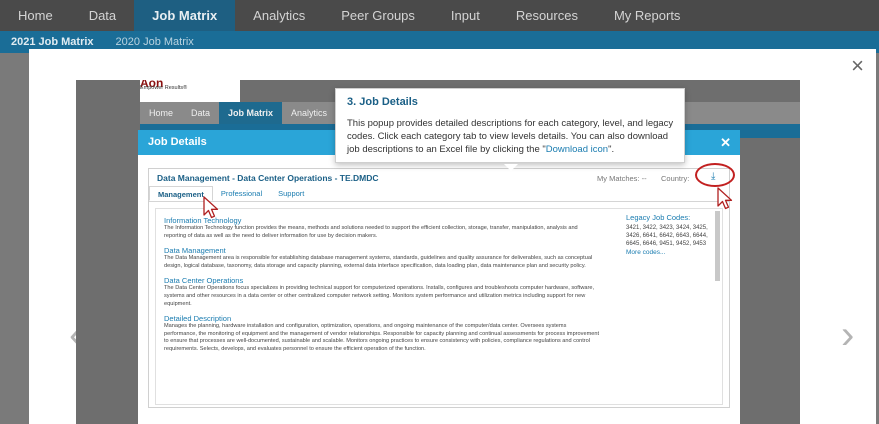 This screenshot has width=879, height=424. What do you see at coordinates (279, 15) in the screenshot?
I see `nav-item-analytics: Analytics` at bounding box center [279, 15].